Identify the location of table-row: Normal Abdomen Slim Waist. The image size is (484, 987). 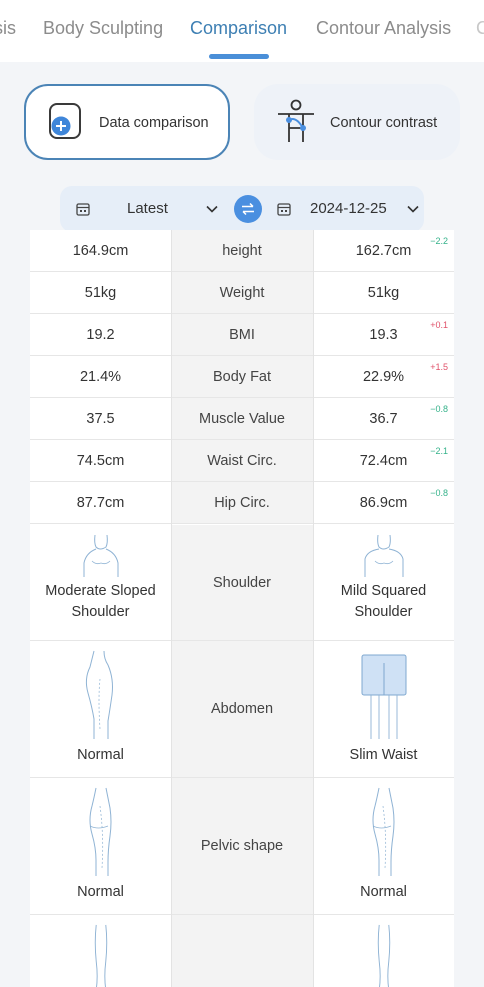
(242, 709).